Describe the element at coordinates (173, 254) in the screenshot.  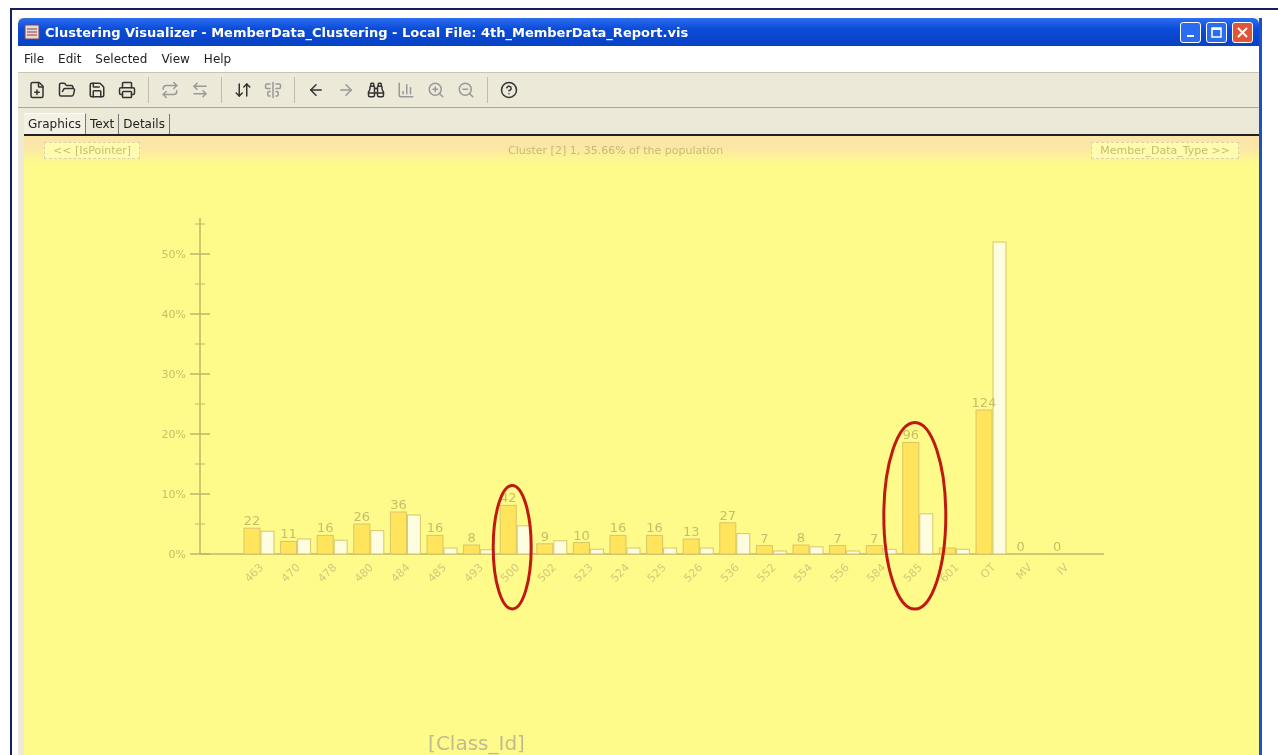
I see `y-tick-label: 50%` at that location.